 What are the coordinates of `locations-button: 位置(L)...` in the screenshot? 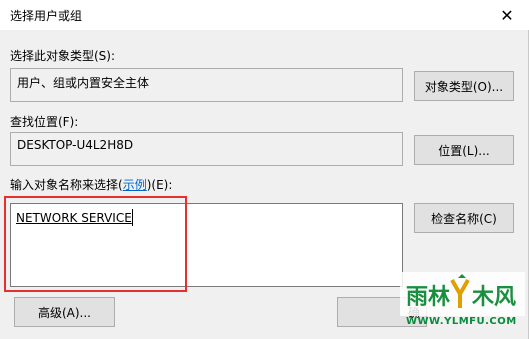 It's located at (464, 150).